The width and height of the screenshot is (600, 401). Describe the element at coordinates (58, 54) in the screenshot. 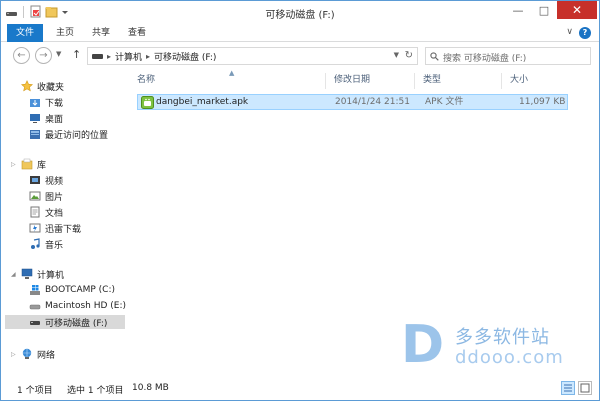

I see `recent-locations-dropdown-icon: ▼` at that location.